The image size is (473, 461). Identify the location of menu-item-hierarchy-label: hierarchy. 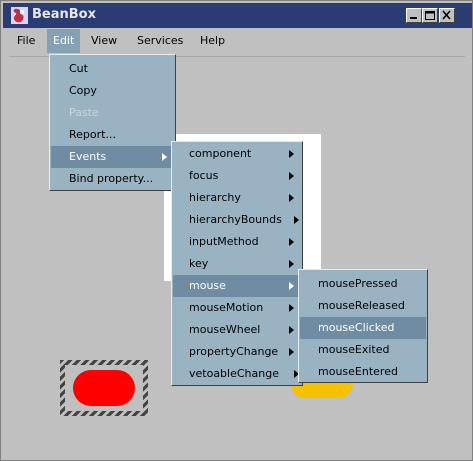
(215, 197).